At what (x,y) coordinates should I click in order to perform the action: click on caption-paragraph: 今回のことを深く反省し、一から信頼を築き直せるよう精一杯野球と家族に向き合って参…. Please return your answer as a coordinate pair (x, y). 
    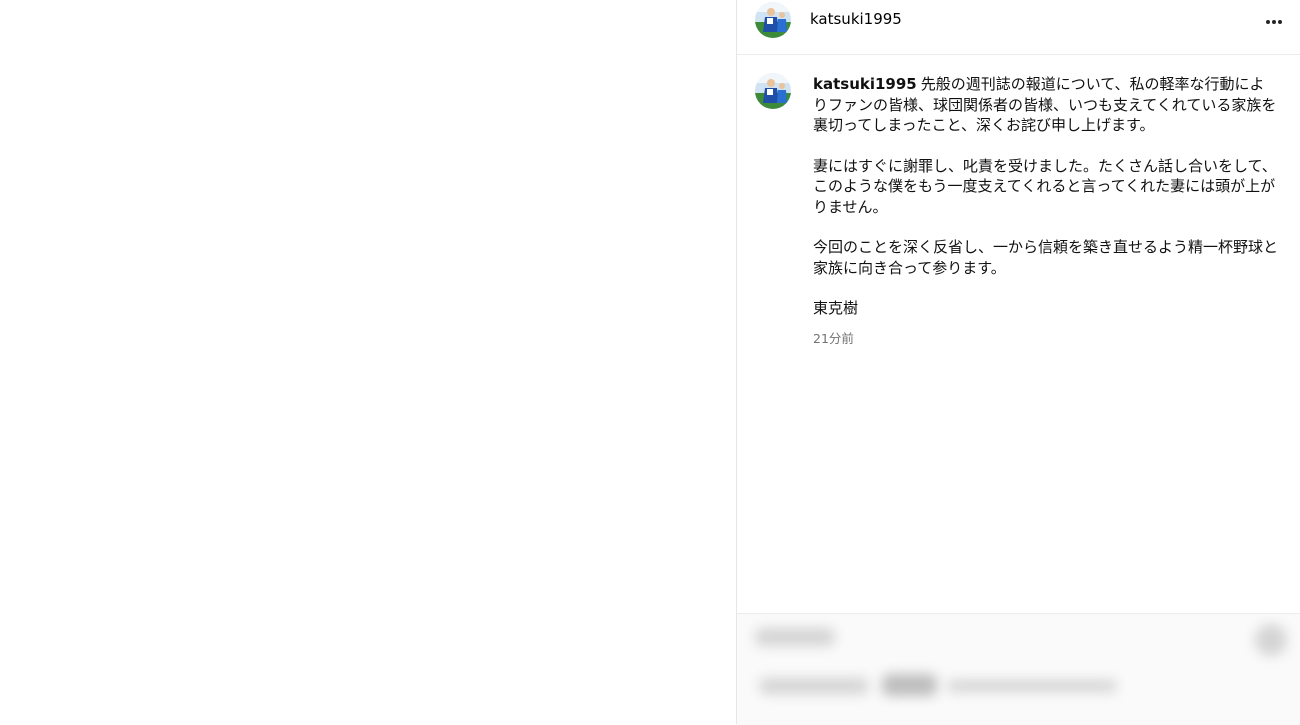
    Looking at the image, I should click on (1046, 257).